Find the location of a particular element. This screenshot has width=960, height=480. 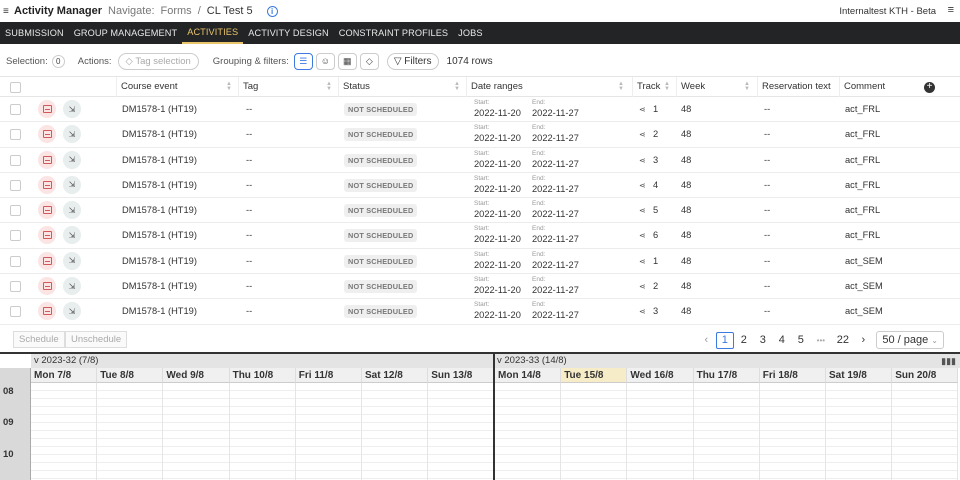

add-column-icon: + is located at coordinates (929, 87).